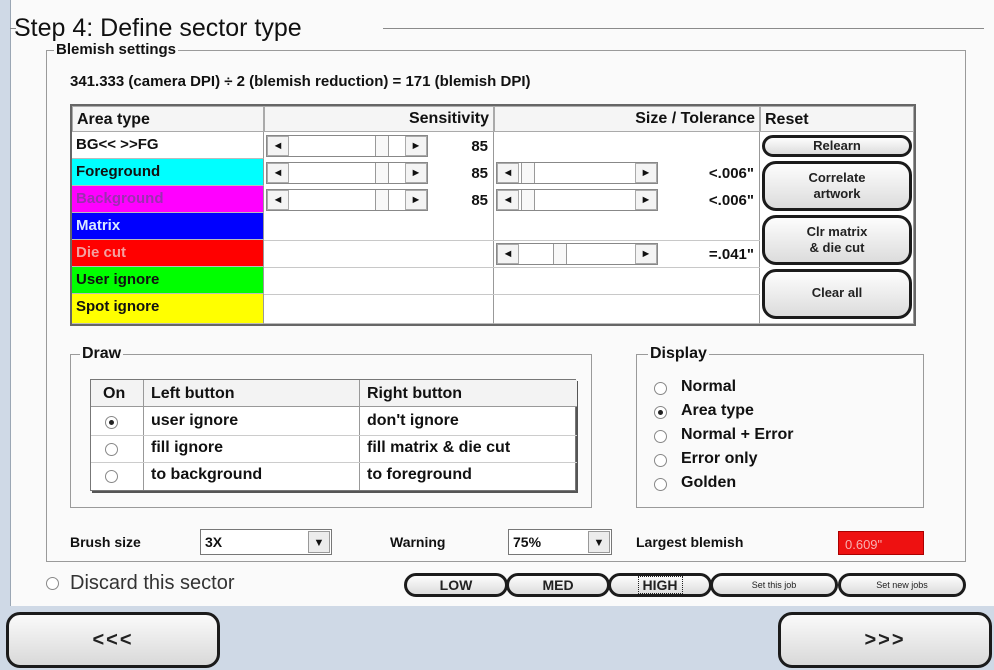 The width and height of the screenshot is (994, 670). I want to click on low-button: LOW, so click(456, 585).